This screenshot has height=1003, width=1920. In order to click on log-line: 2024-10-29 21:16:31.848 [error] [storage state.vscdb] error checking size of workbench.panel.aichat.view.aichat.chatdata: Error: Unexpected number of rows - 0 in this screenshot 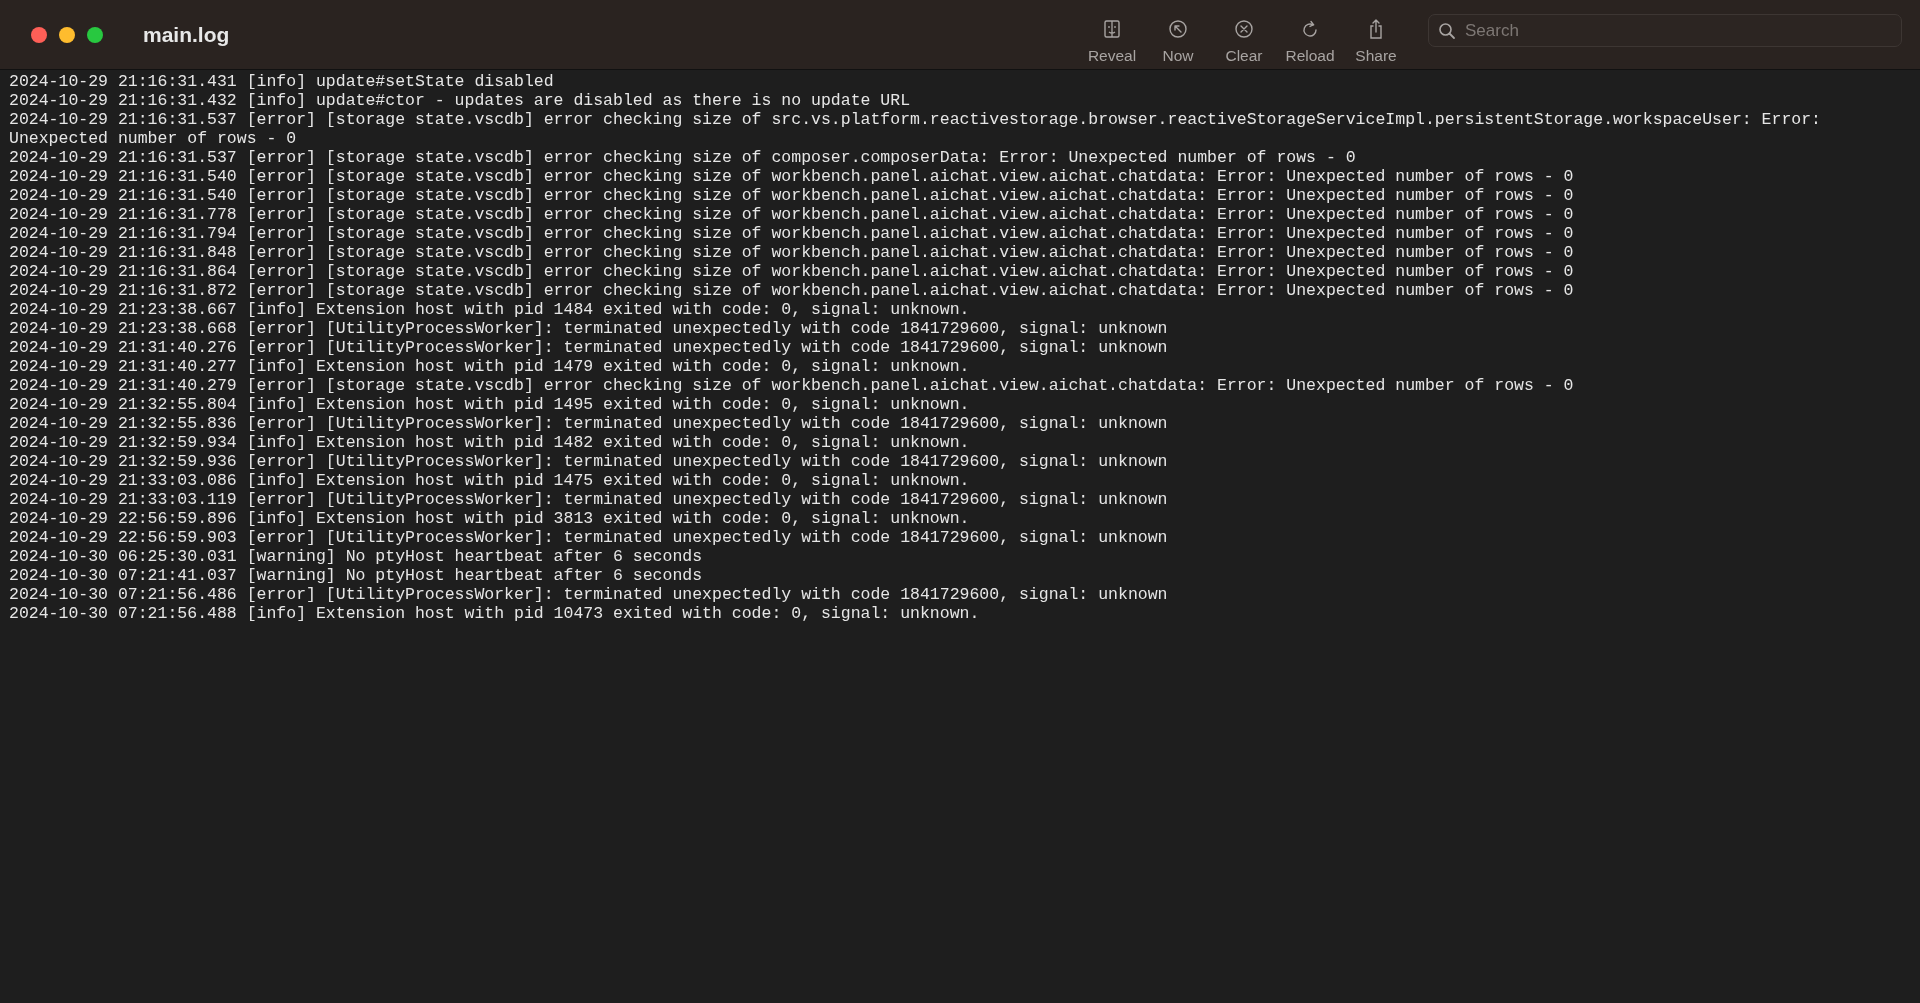, I will do `click(792, 252)`.